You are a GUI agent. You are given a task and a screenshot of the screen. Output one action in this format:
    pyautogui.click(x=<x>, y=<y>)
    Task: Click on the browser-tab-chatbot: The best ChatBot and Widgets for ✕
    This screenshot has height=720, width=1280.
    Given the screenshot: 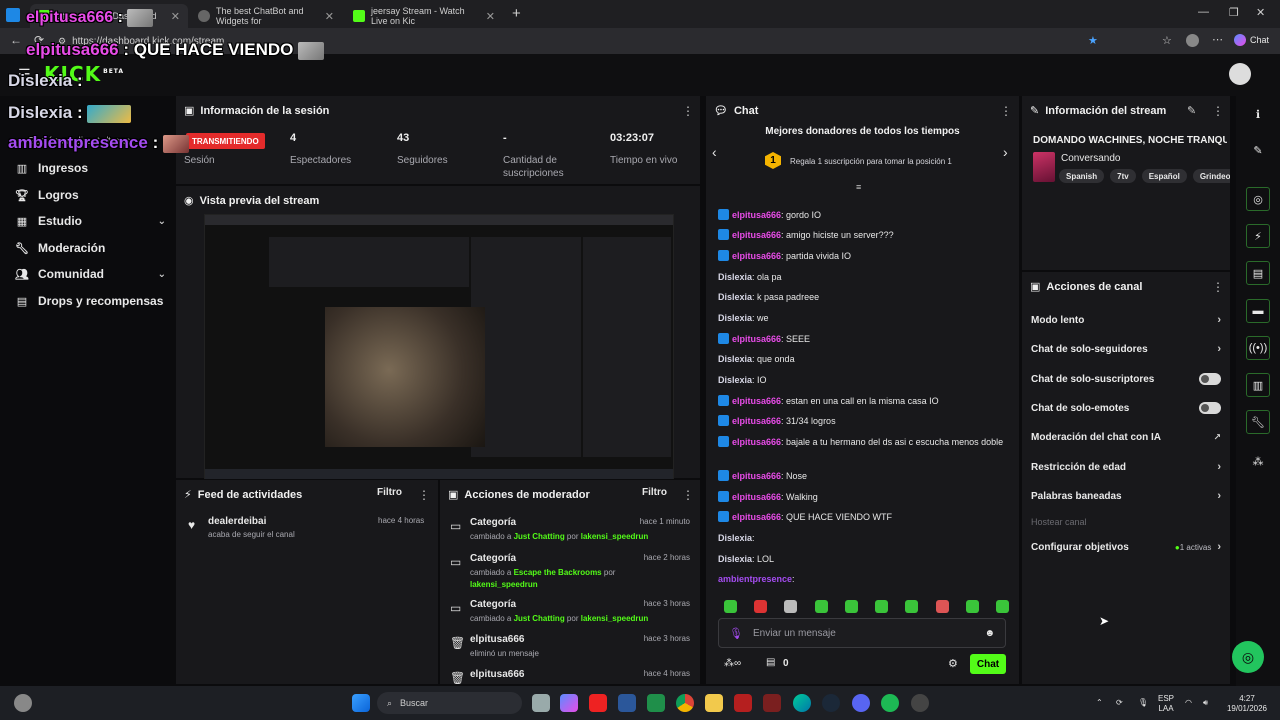 What is the action you would take?
    pyautogui.click(x=266, y=16)
    